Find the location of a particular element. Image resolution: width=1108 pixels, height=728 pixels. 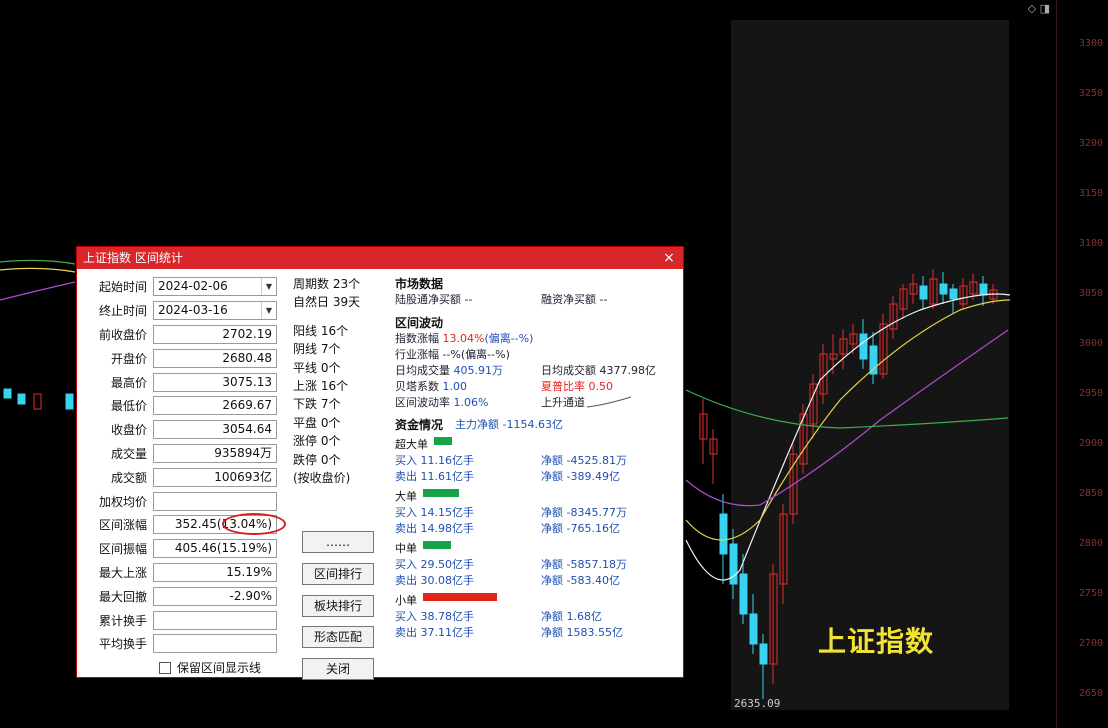

field-value-text: 3075.13 is located at coordinates (247, 381).